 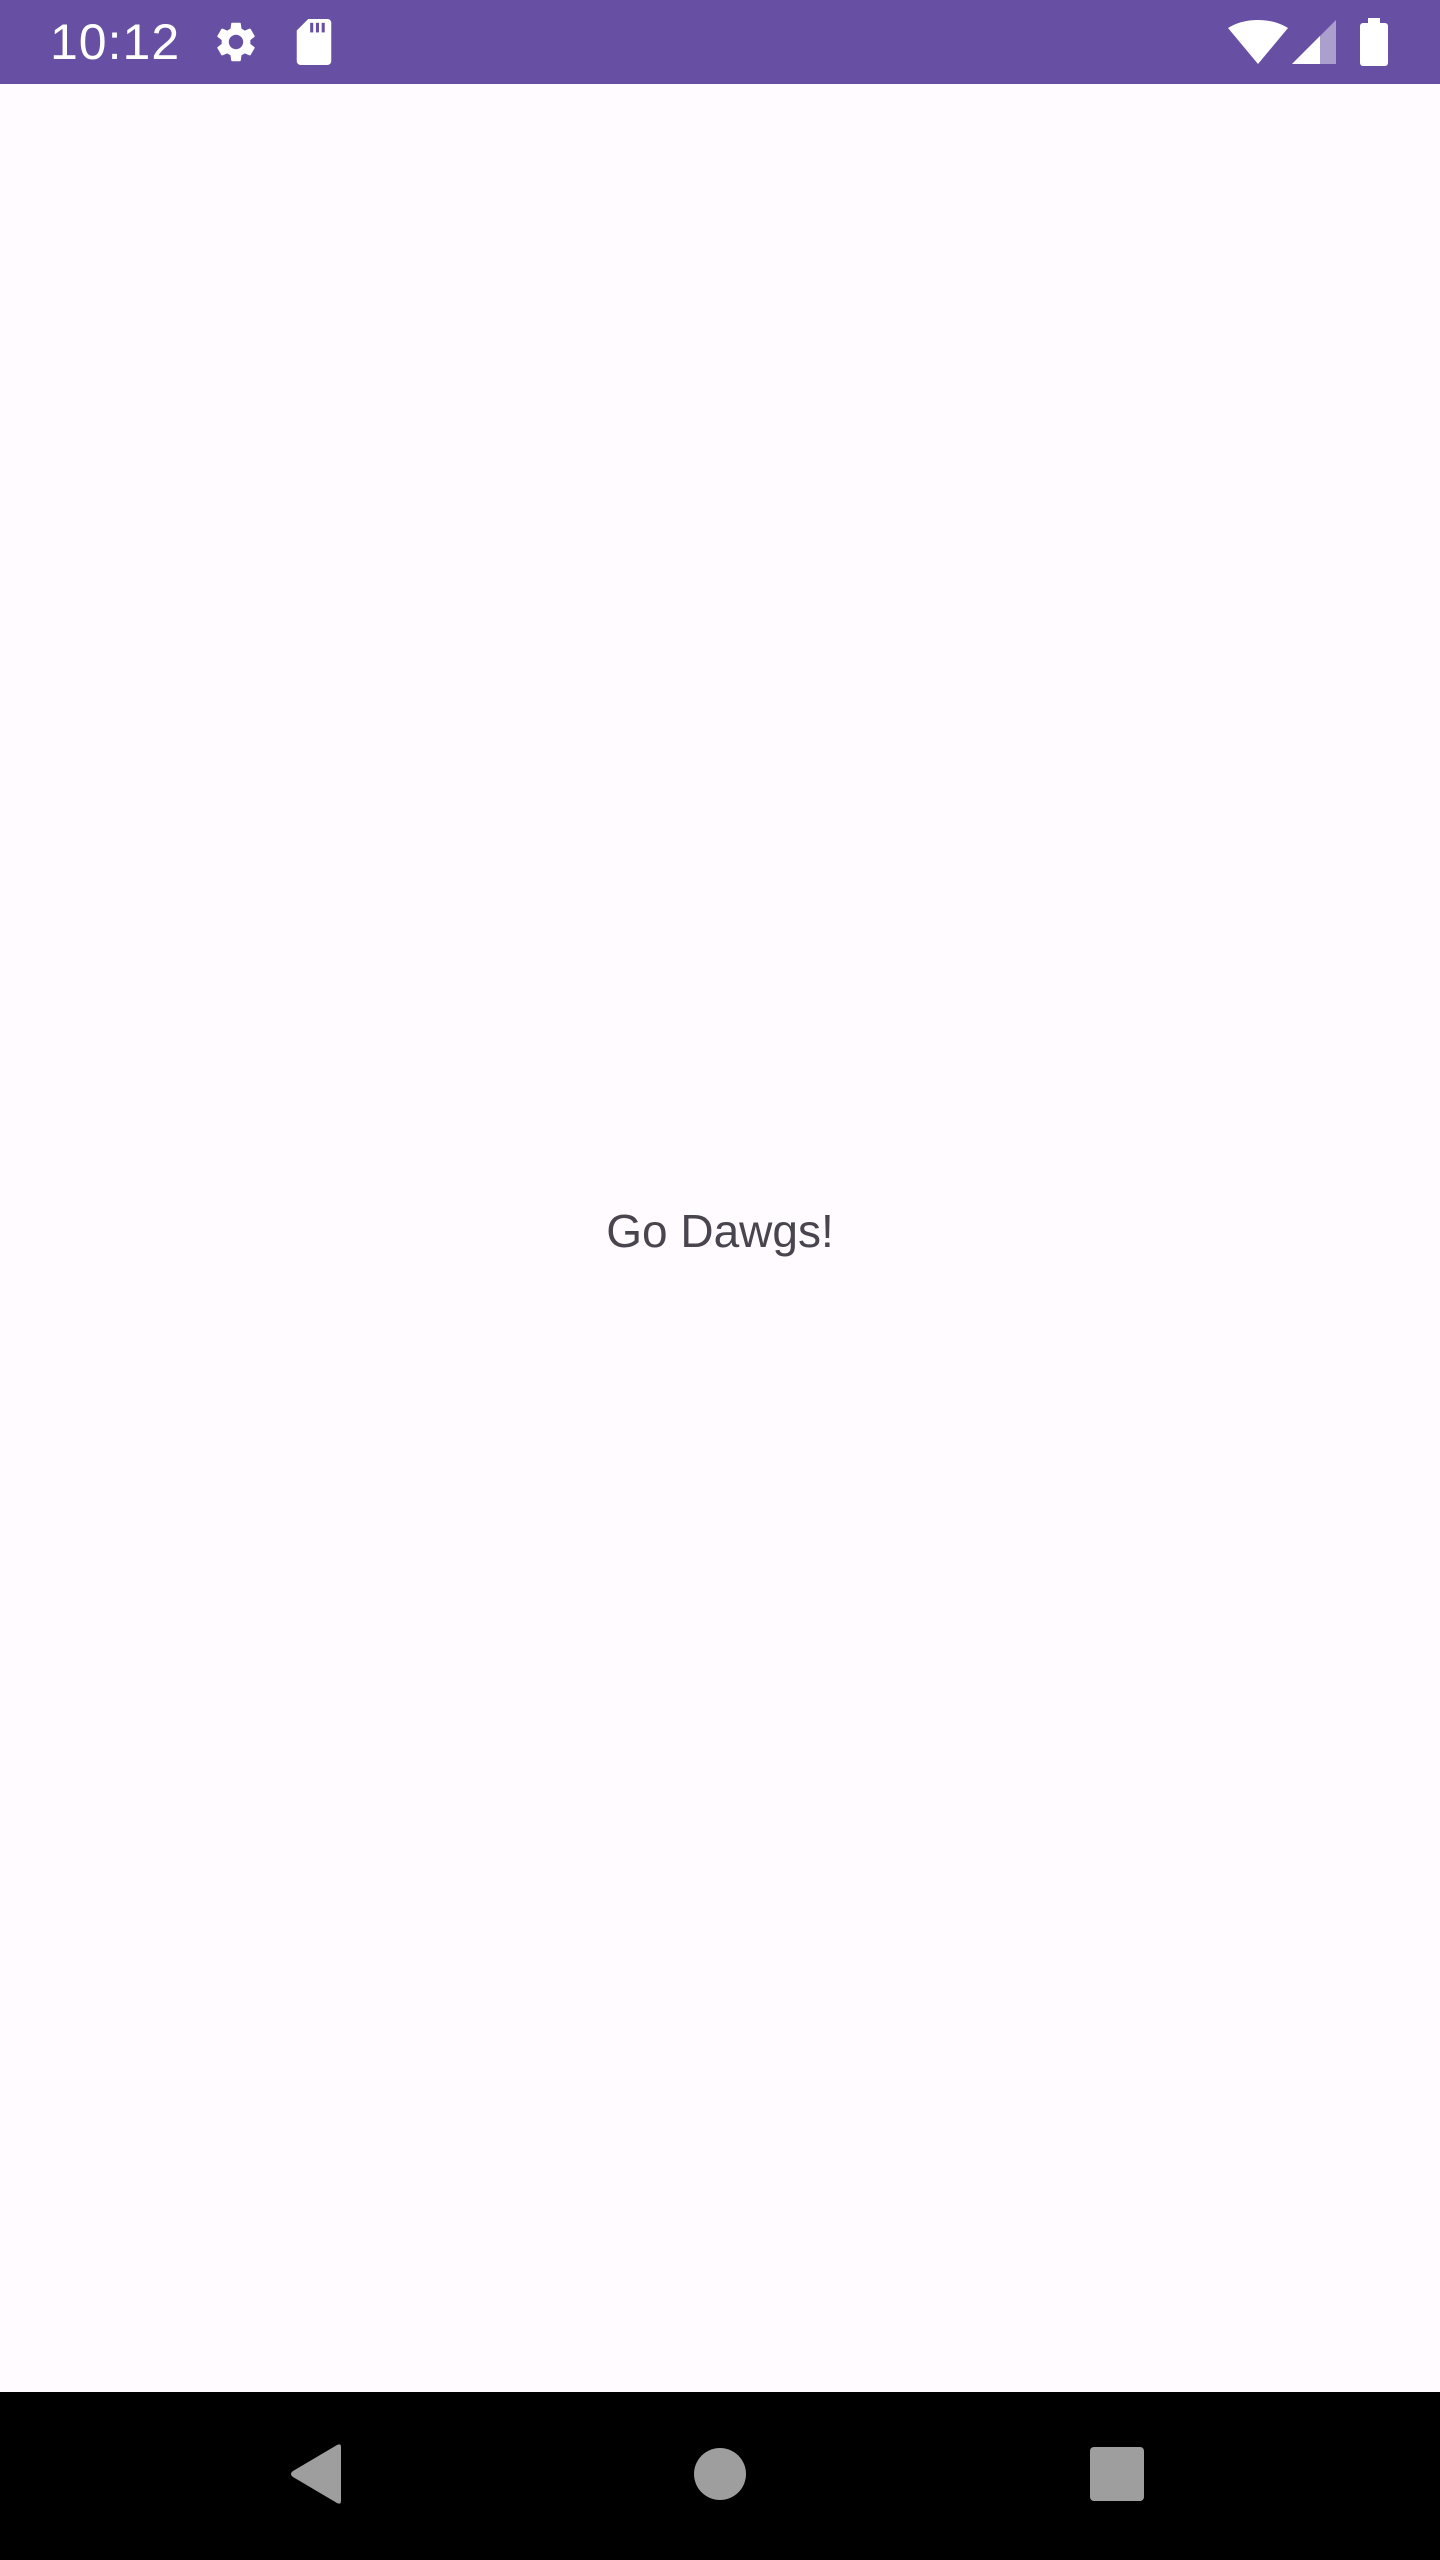 What do you see at coordinates (236, 42) in the screenshot?
I see `gear-icon` at bounding box center [236, 42].